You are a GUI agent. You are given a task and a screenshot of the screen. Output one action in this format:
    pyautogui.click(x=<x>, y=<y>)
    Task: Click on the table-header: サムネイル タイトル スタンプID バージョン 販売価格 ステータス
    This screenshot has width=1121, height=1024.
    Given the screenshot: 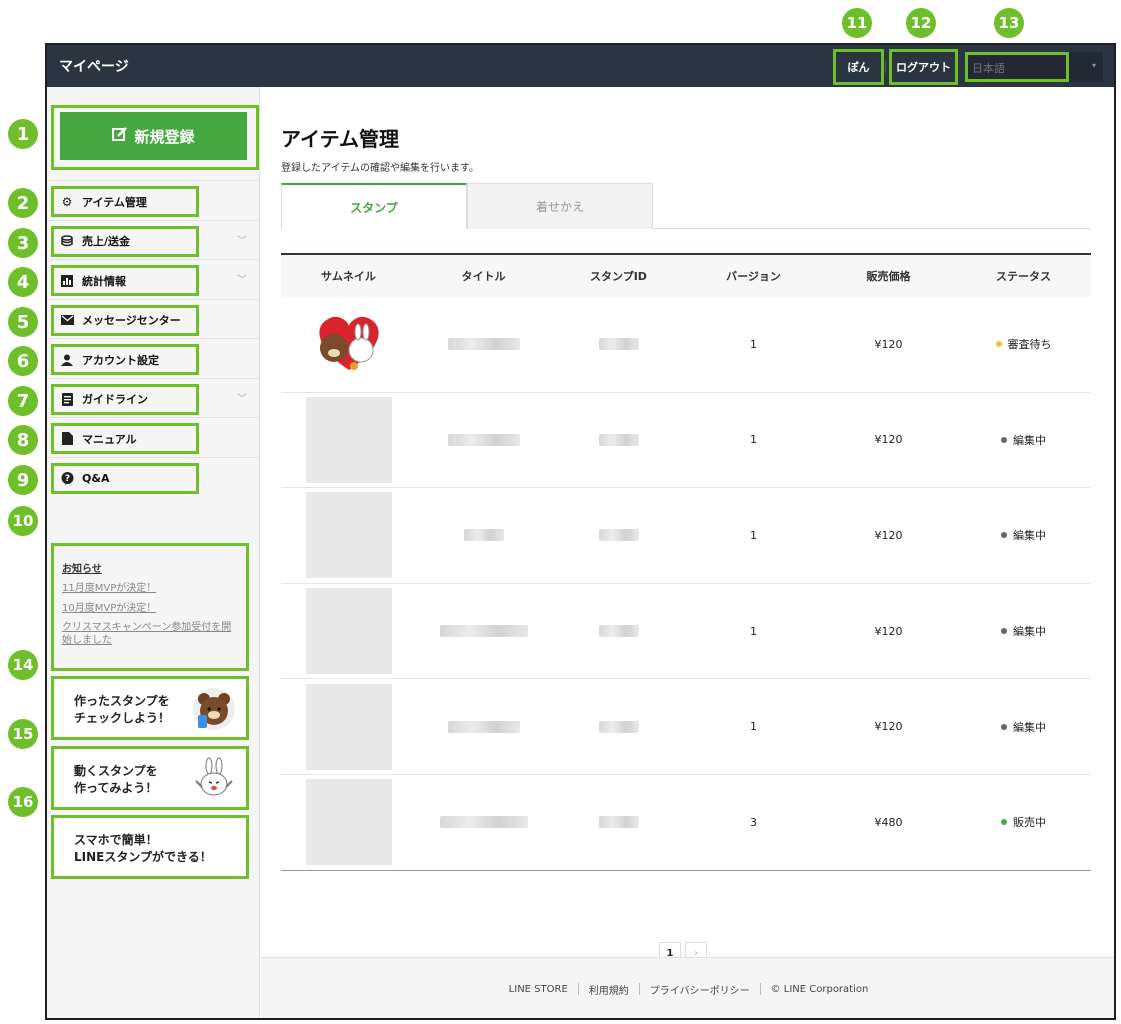 What is the action you would take?
    pyautogui.click(x=686, y=276)
    